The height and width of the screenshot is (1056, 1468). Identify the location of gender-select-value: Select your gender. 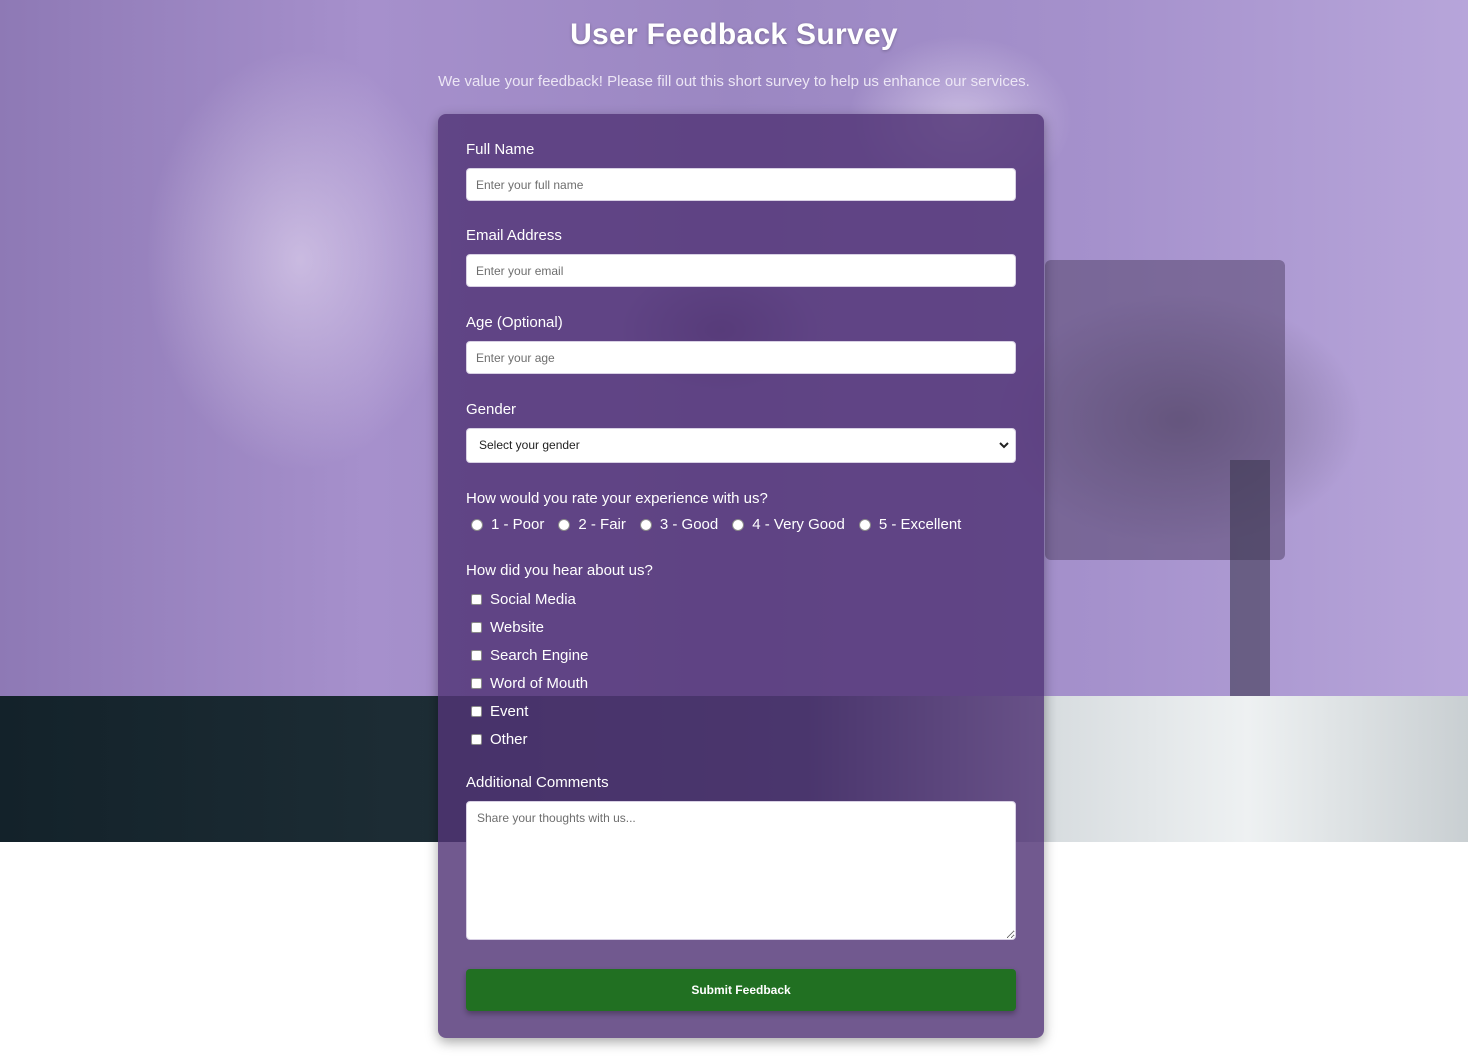
(529, 445).